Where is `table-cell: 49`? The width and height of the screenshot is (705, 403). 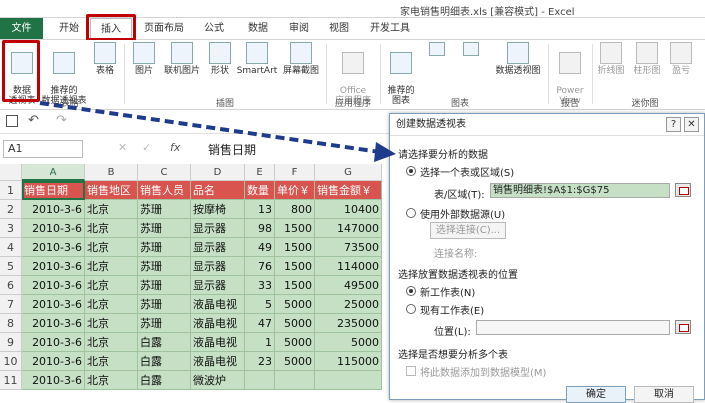 table-cell: 49 is located at coordinates (260, 247).